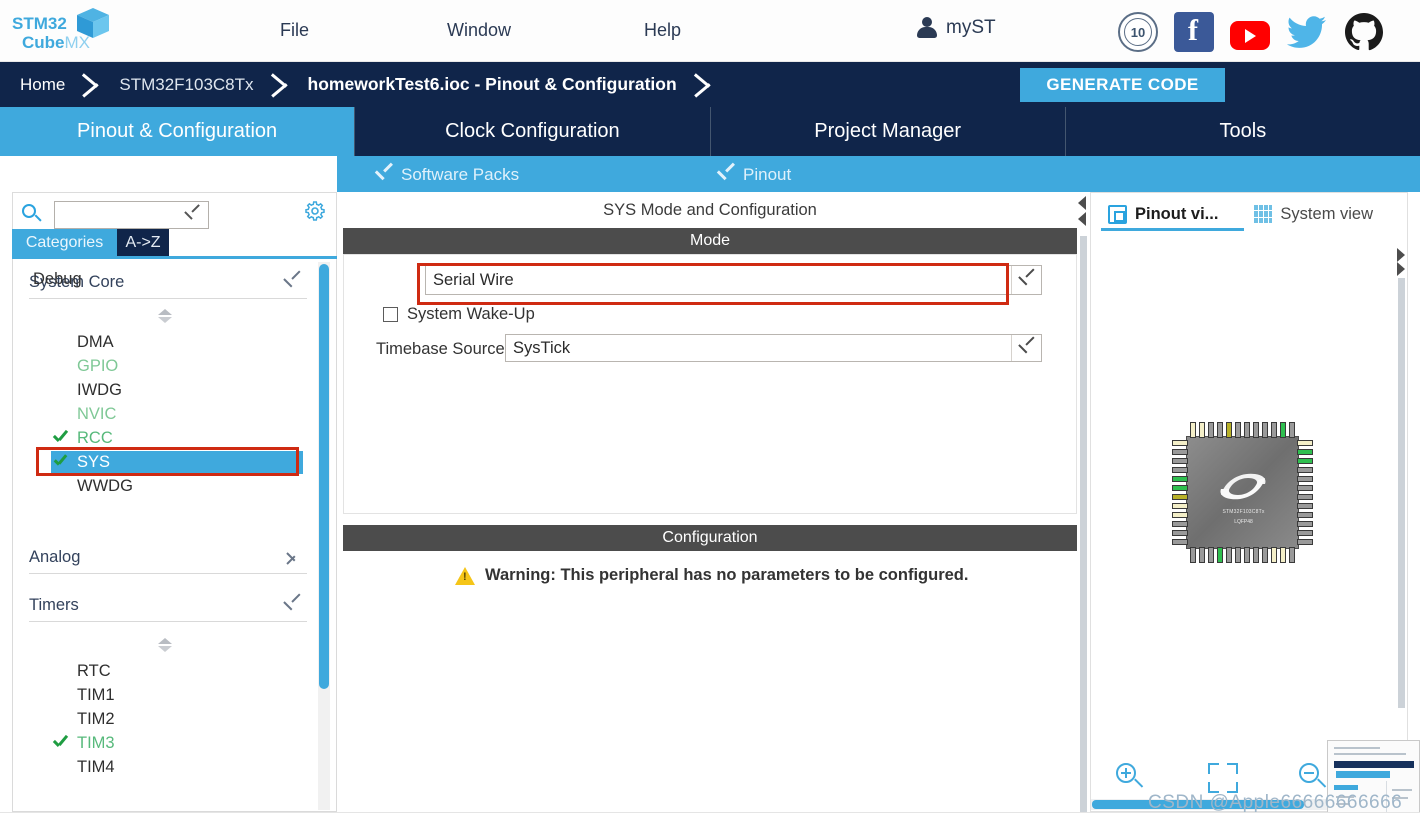 Image resolution: width=1420 pixels, height=826 pixels. Describe the element at coordinates (1275, 802) in the screenshot. I see `csdn-watermark: CSDN @Apple66666666666` at that location.